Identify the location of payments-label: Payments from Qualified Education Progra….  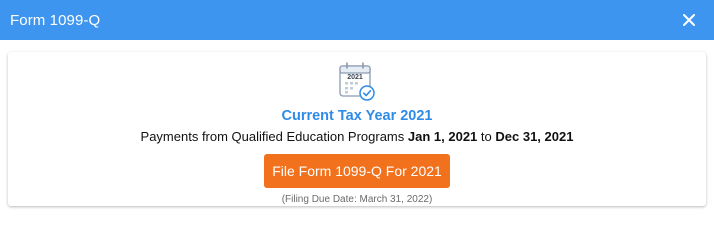
(272, 136).